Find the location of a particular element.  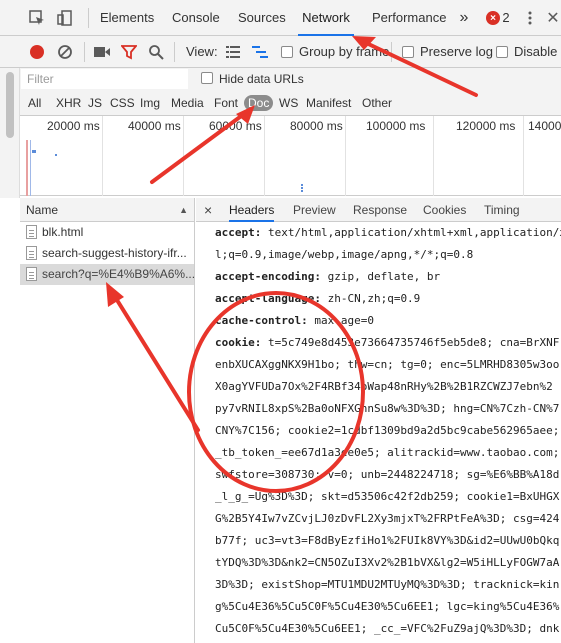

header-line: l;q=0.9,image/webp,image/apng,*/*;q=0.8 is located at coordinates (378, 255).